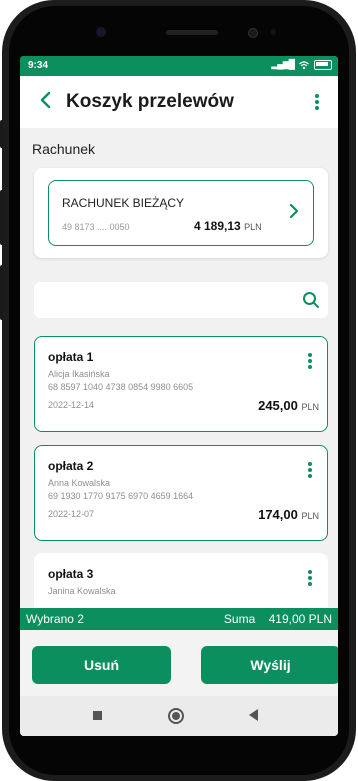 The width and height of the screenshot is (358, 781). What do you see at coordinates (253, 227) in the screenshot?
I see `account-balance-currency: PLN` at bounding box center [253, 227].